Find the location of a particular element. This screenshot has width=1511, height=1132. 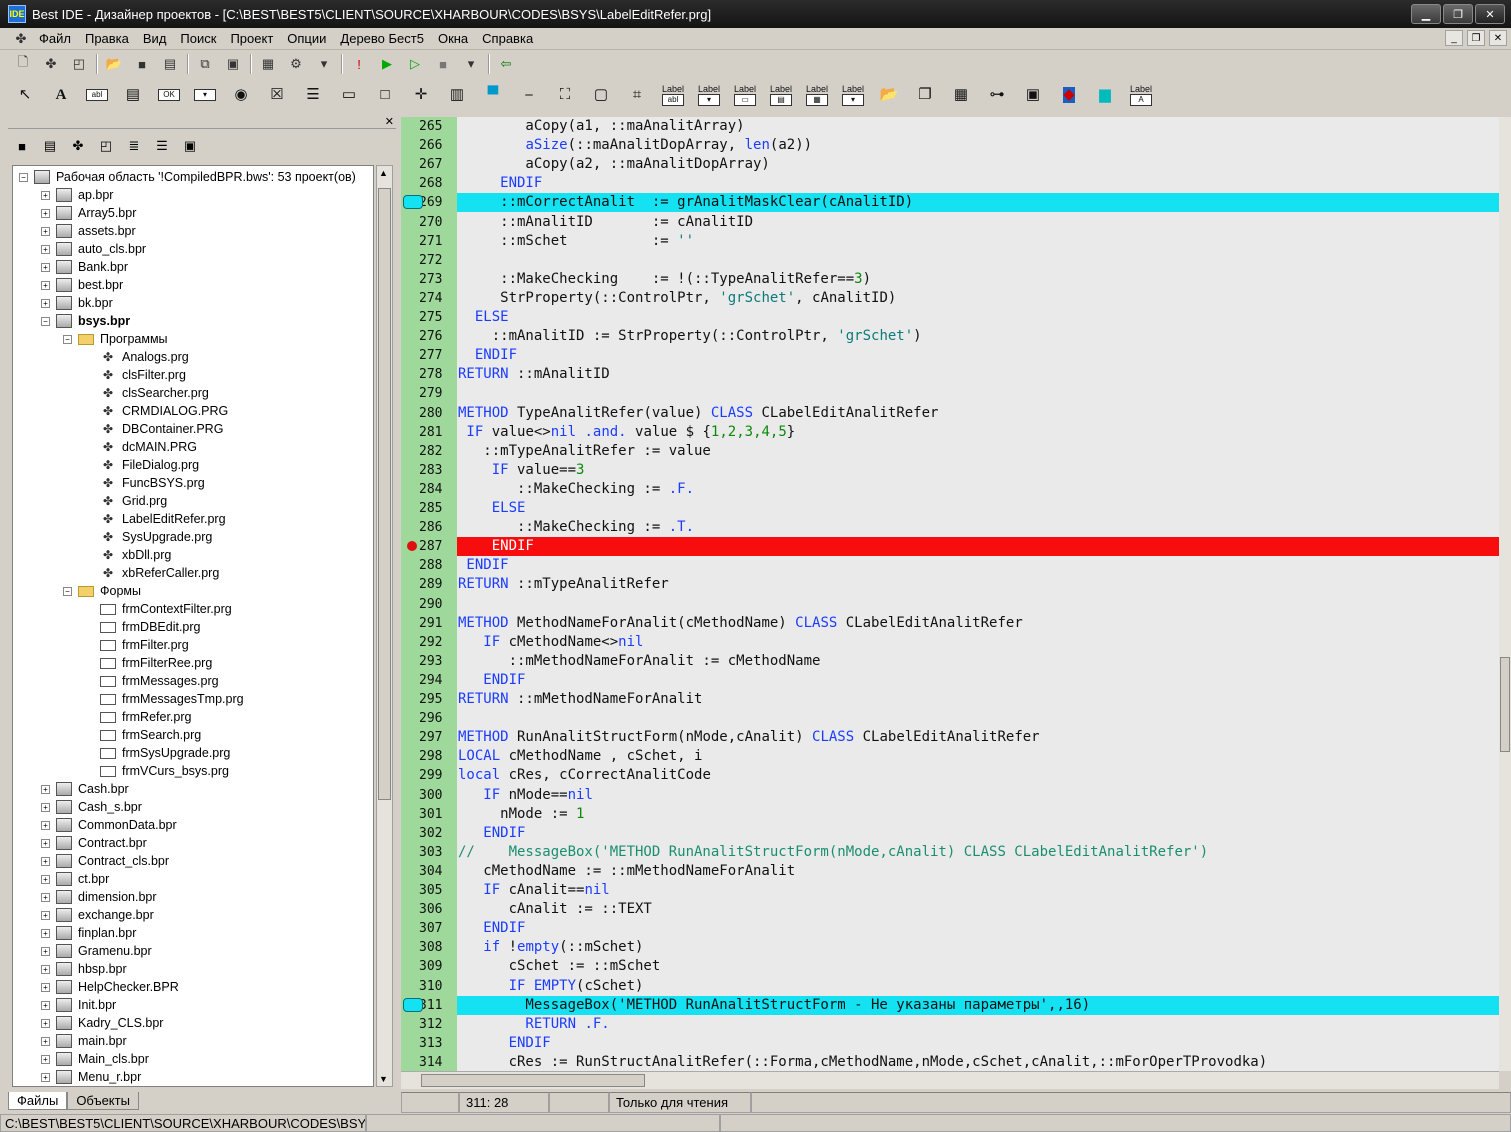

run-debug-icon: ▷ is located at coordinates (415, 64).